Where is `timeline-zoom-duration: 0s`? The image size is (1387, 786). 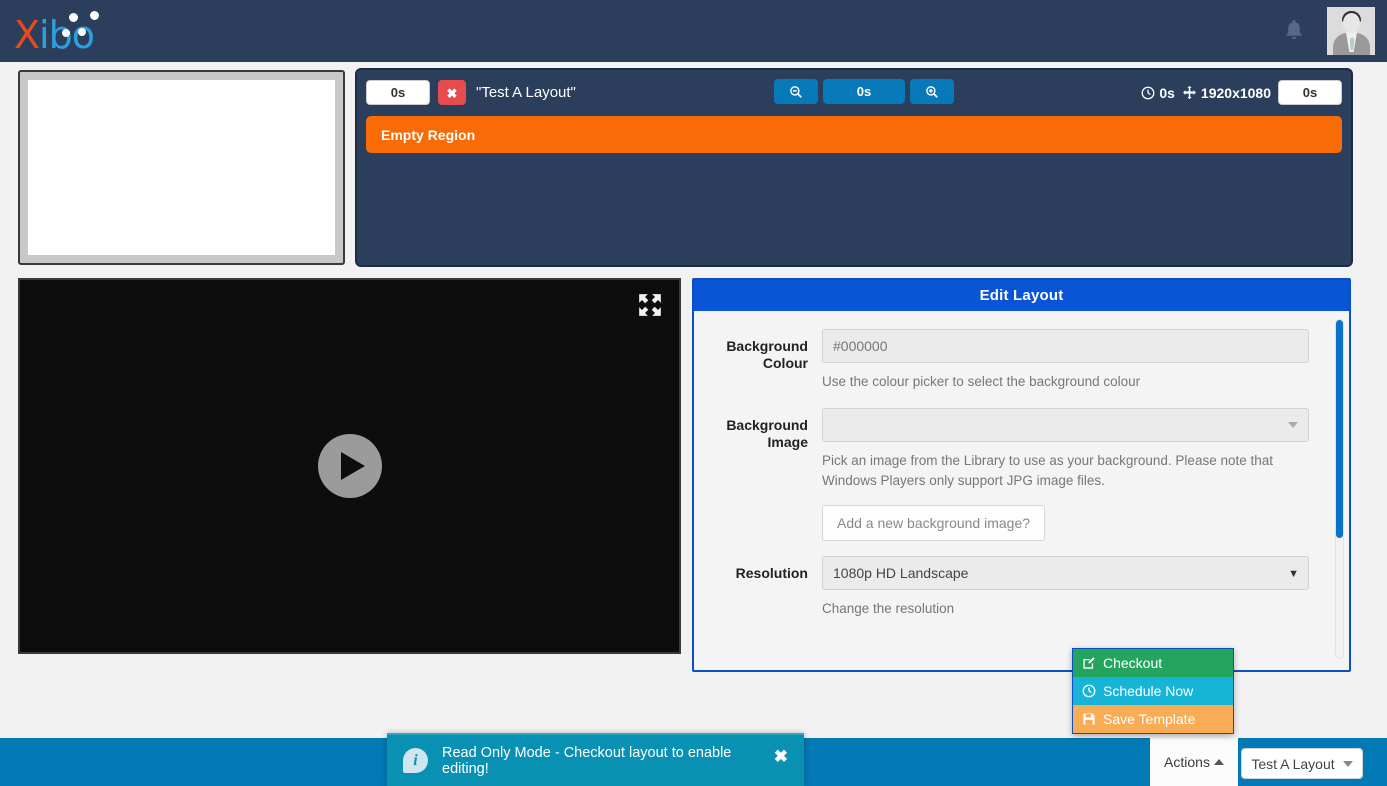
timeline-zoom-duration: 0s is located at coordinates (864, 91).